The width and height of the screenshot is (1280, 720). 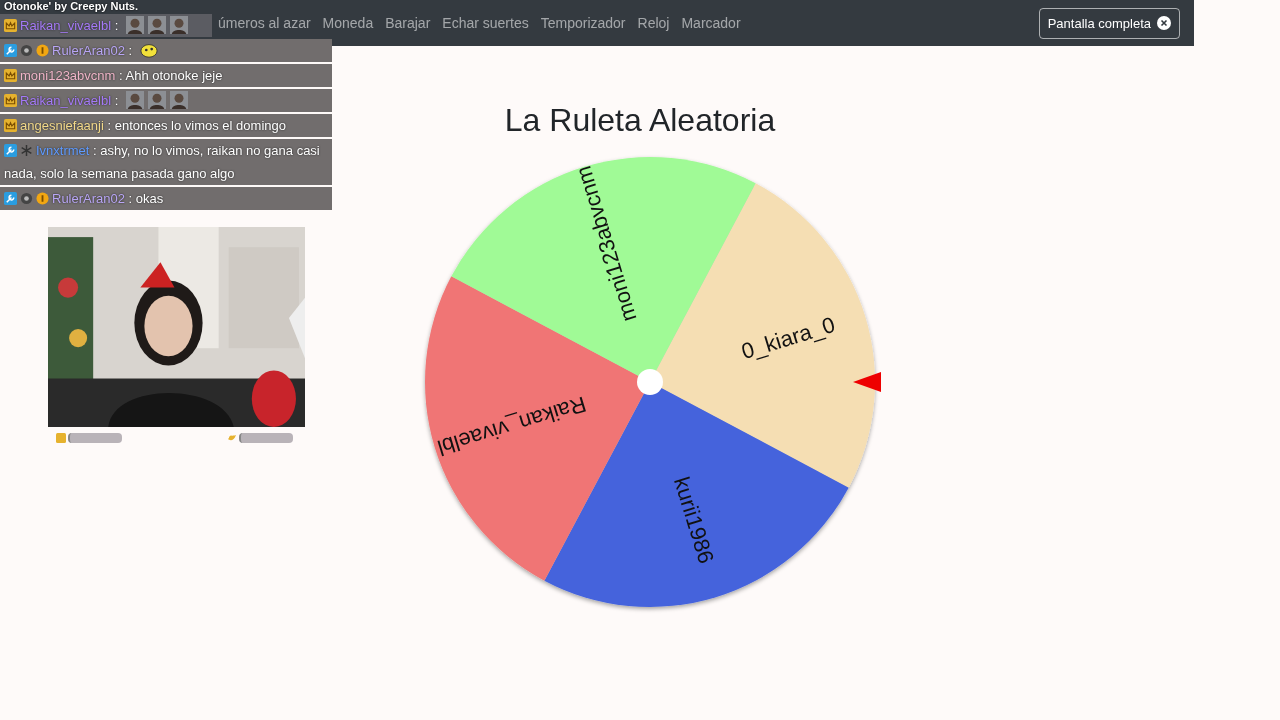 What do you see at coordinates (650, 382) in the screenshot?
I see `wheel-hub` at bounding box center [650, 382].